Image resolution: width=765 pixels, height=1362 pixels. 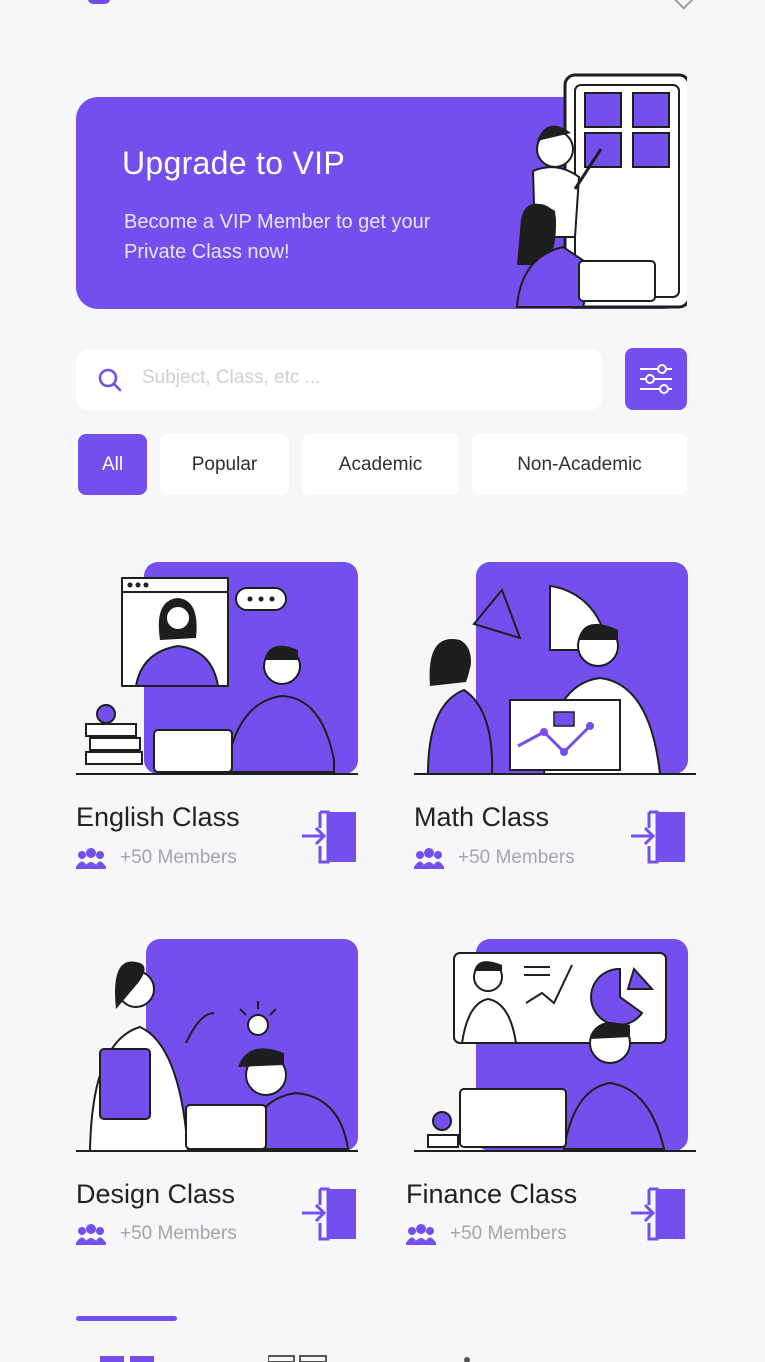 What do you see at coordinates (380, 464) in the screenshot?
I see `chip-academic: Academic` at bounding box center [380, 464].